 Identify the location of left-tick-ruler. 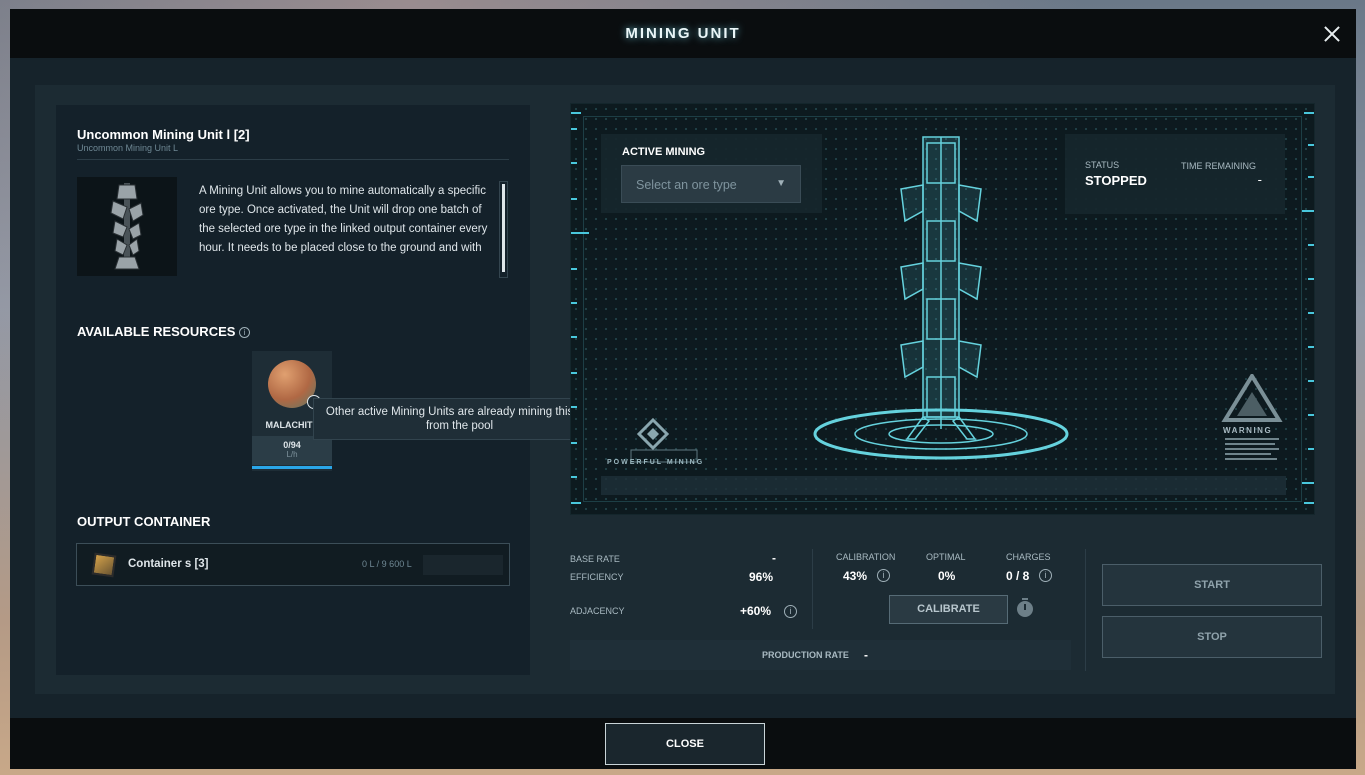
(580, 309).